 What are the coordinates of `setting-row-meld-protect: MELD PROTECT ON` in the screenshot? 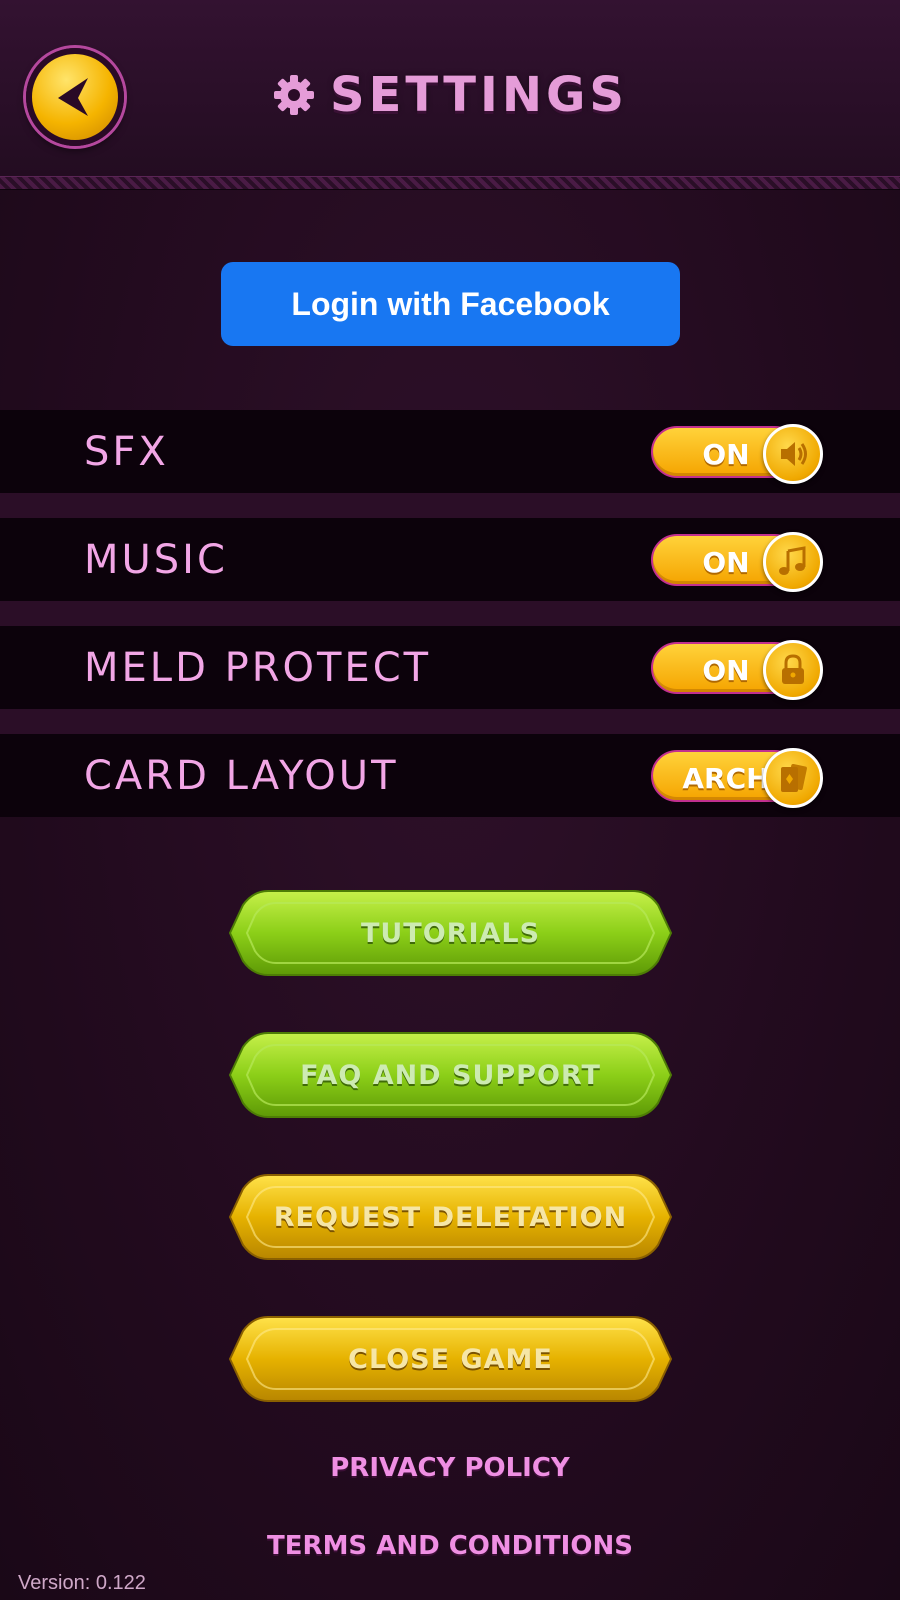 It's located at (450, 667).